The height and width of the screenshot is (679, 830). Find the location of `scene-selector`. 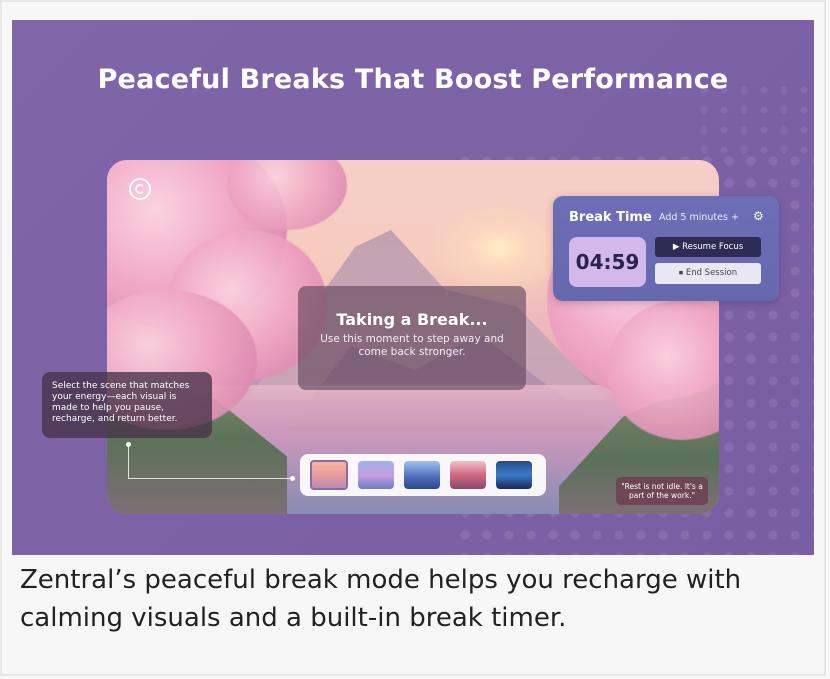

scene-selector is located at coordinates (423, 475).